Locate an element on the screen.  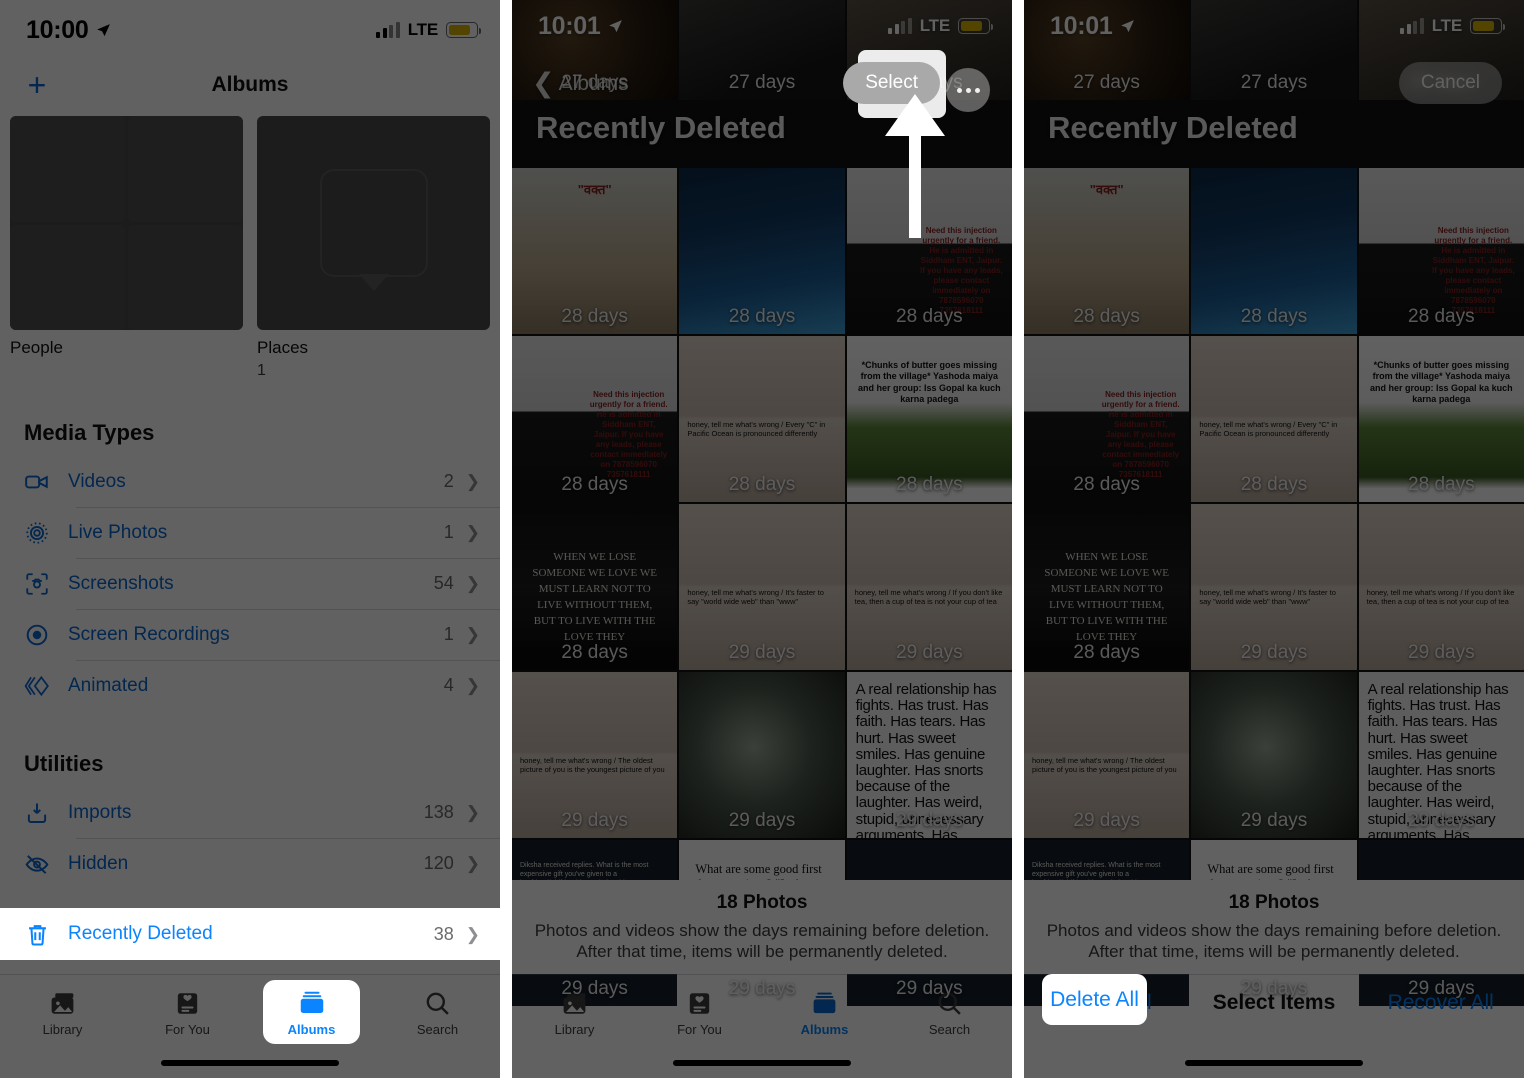
album-count: 1 is located at coordinates (261, 371).